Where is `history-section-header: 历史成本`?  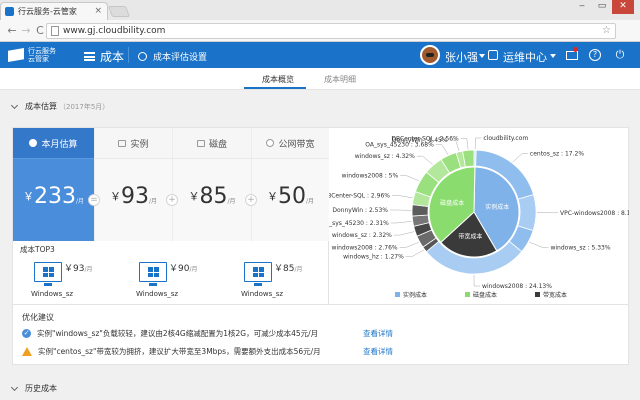 history-section-header: 历史成本 is located at coordinates (33, 388).